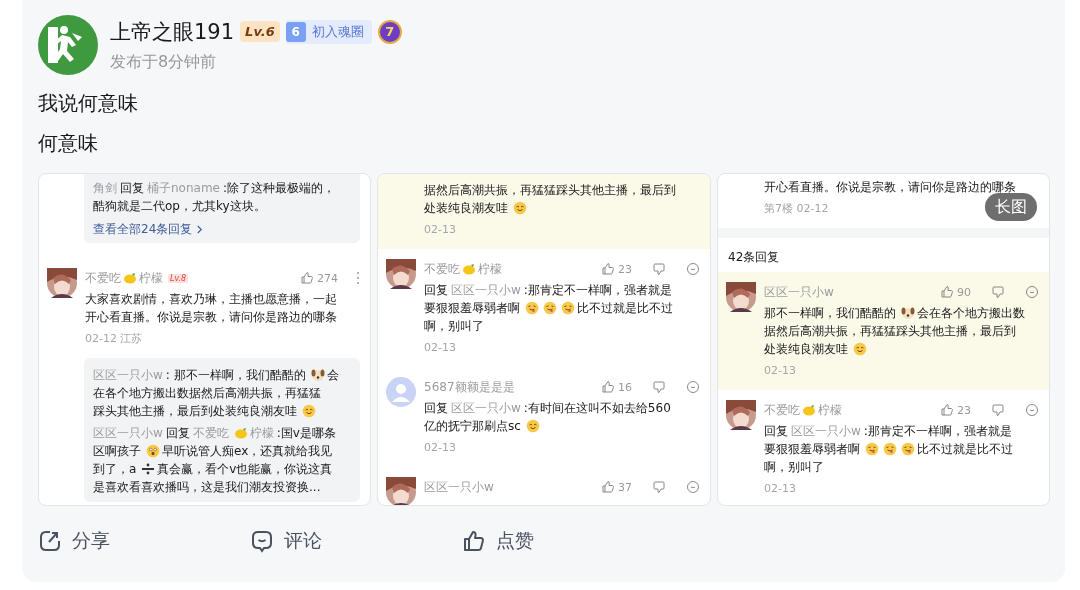 This screenshot has width=1080, height=590. What do you see at coordinates (144, 541) in the screenshot?
I see `share-button: 分享` at bounding box center [144, 541].